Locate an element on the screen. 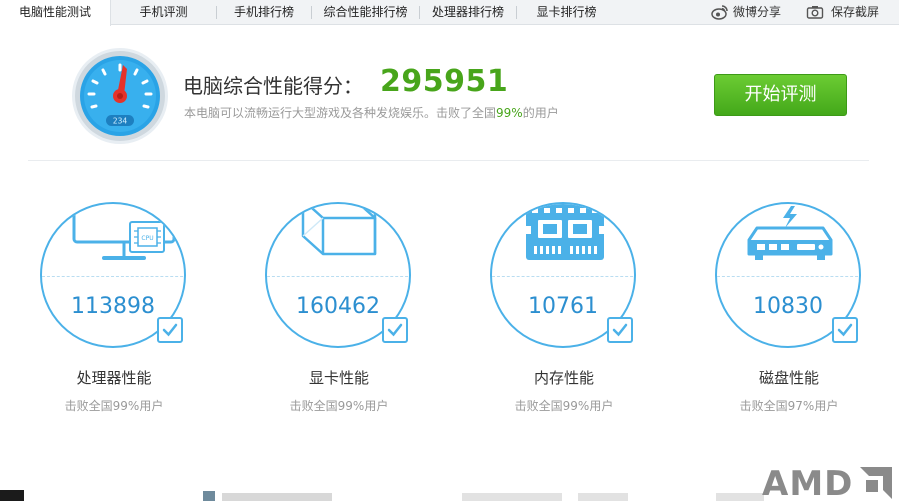 The height and width of the screenshot is (501, 899). metric-gpu: 160462 显卡性能 击败全国99%用户 is located at coordinates (339, 310).